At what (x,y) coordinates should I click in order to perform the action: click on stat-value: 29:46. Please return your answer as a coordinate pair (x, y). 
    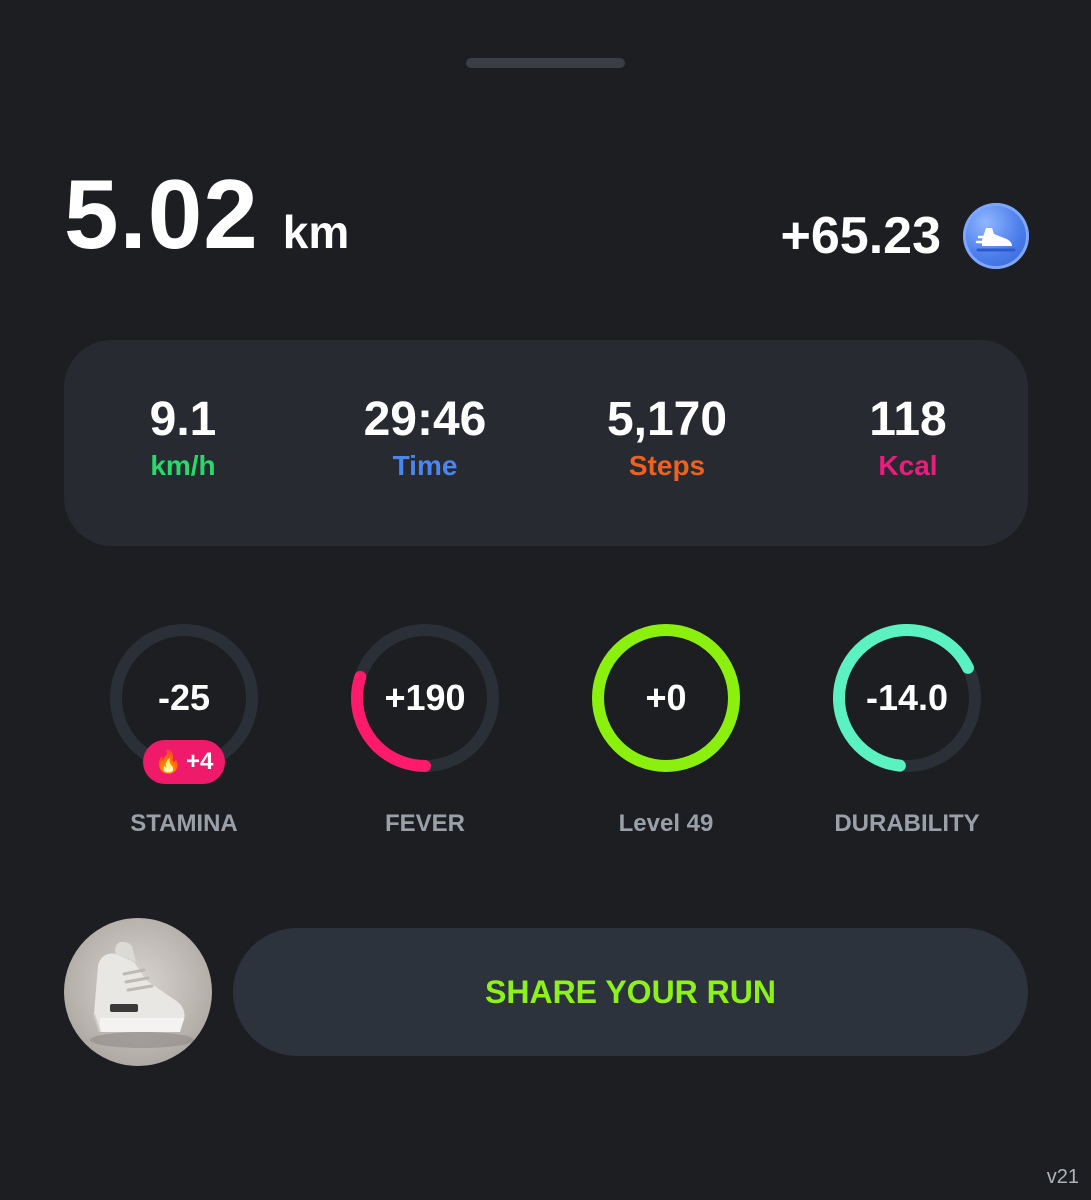
    Looking at the image, I should click on (425, 419).